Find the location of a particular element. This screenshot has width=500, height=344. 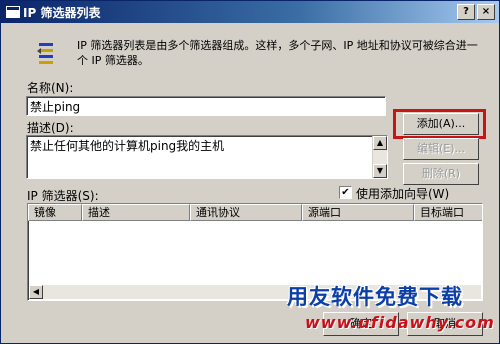

description-scrollbar: ▲ ▼ is located at coordinates (379, 157).